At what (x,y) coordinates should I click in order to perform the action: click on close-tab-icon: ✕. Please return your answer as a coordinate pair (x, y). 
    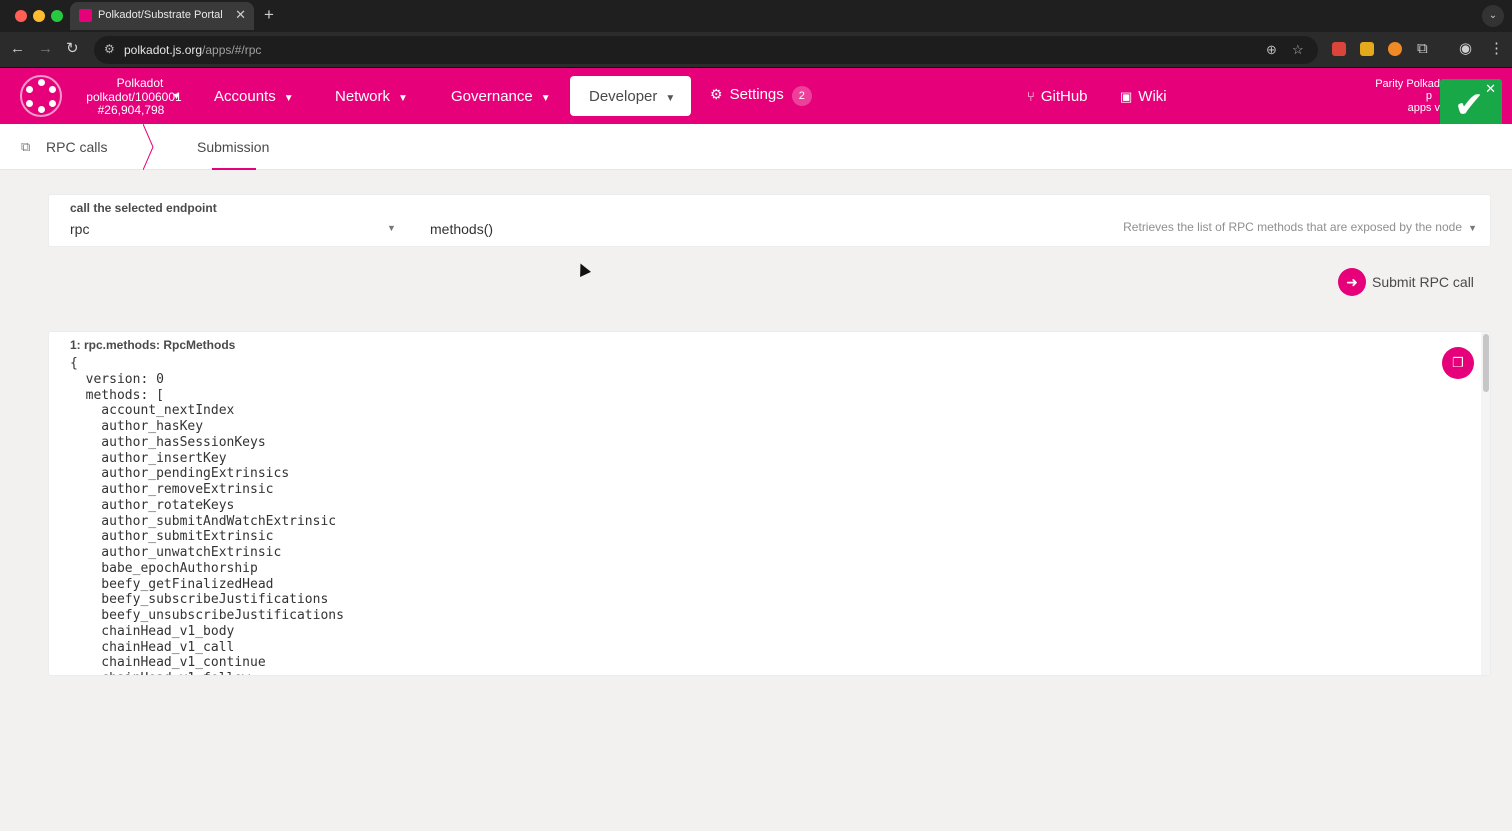
    Looking at the image, I should click on (240, 15).